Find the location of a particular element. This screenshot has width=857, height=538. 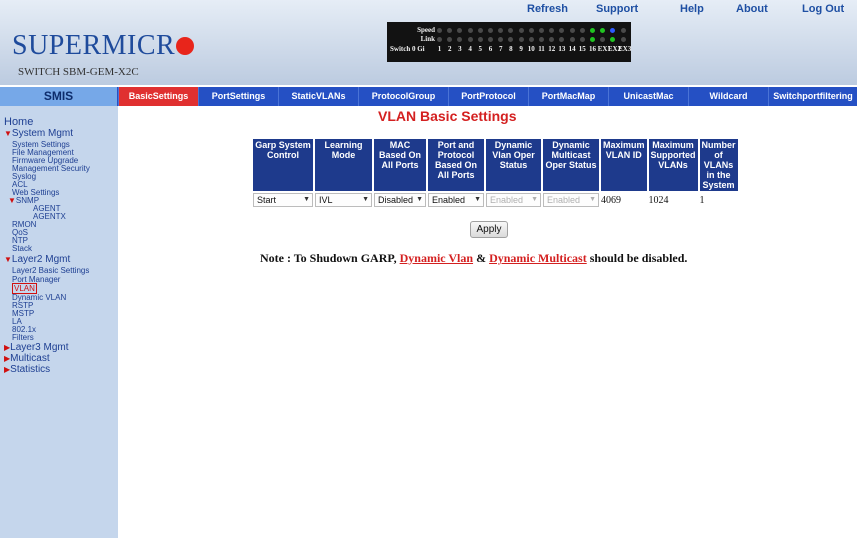

sidebar-item-filters: Filters is located at coordinates (23, 337).